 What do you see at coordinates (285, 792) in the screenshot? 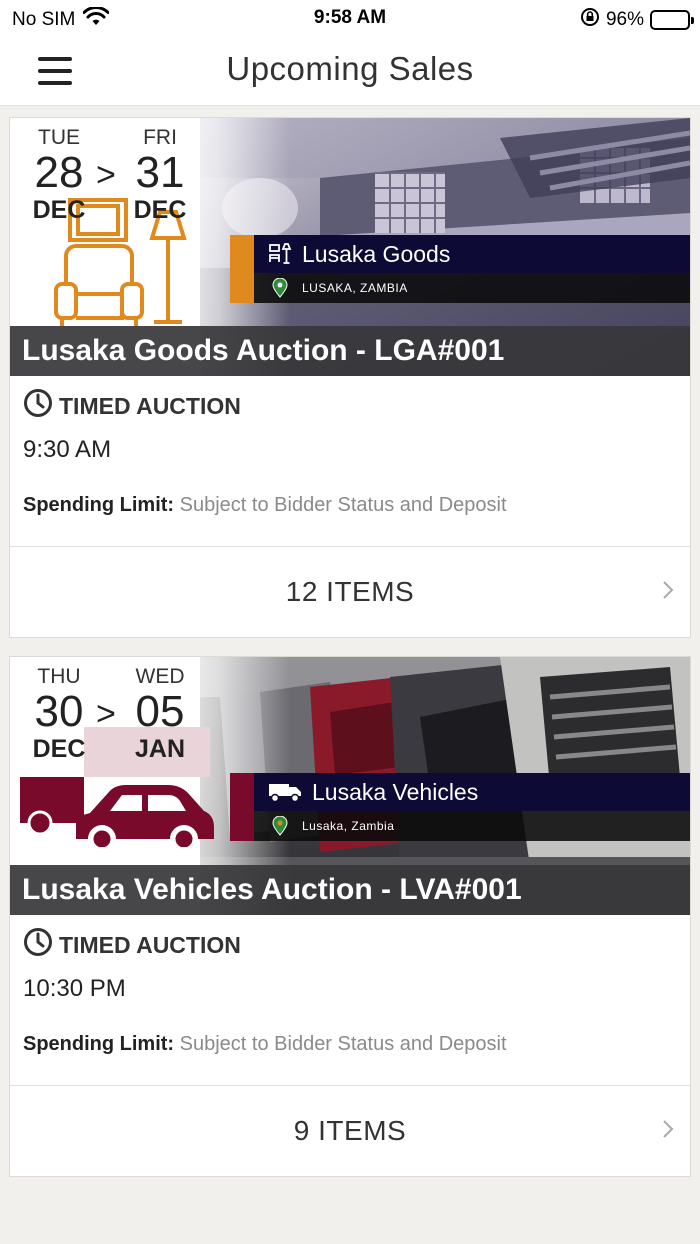
I see `truck-icon` at bounding box center [285, 792].